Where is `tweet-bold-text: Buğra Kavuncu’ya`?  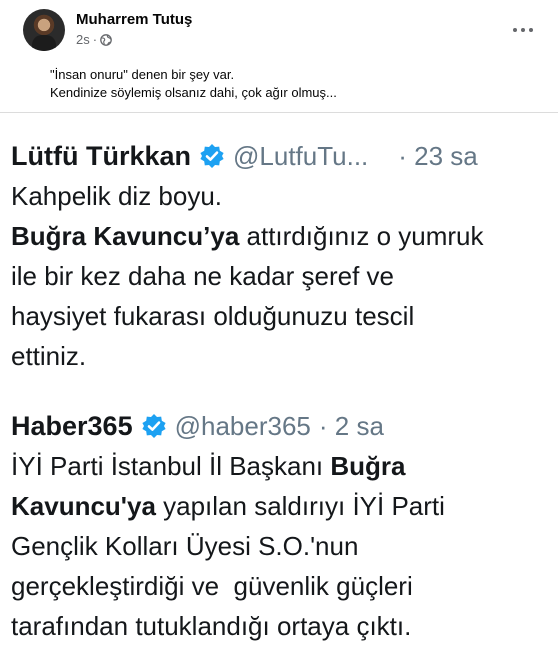 tweet-bold-text: Buğra Kavuncu’ya is located at coordinates (125, 236).